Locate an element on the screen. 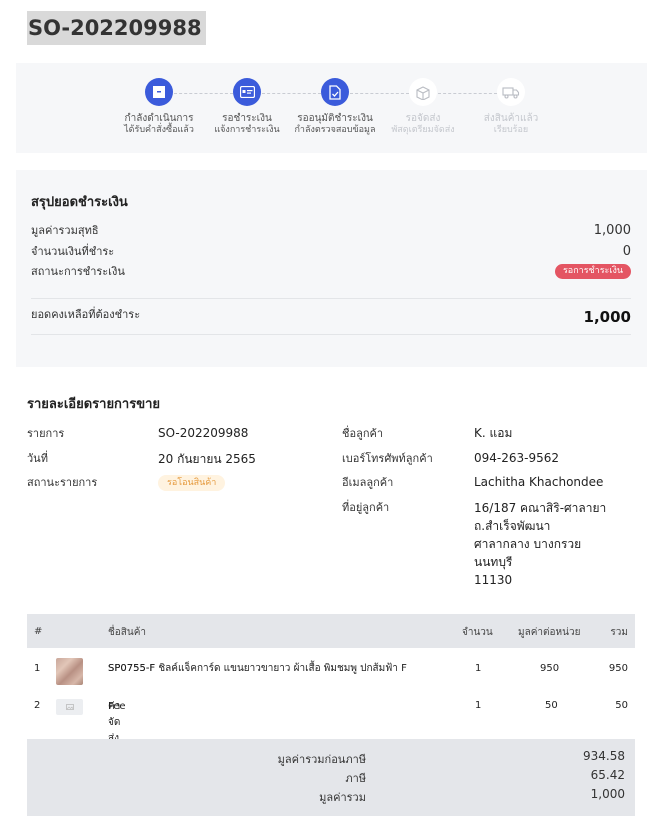 The width and height of the screenshot is (662, 836). order-status-badge: รอโอนสินค้า is located at coordinates (192, 483).